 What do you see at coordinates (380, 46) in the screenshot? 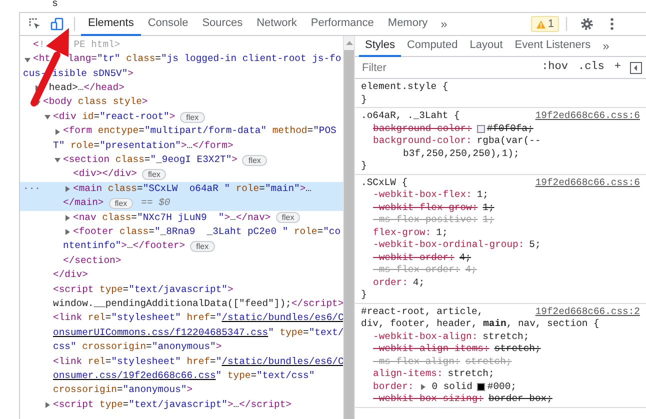
I see `sidebar-tab: Styles` at bounding box center [380, 46].